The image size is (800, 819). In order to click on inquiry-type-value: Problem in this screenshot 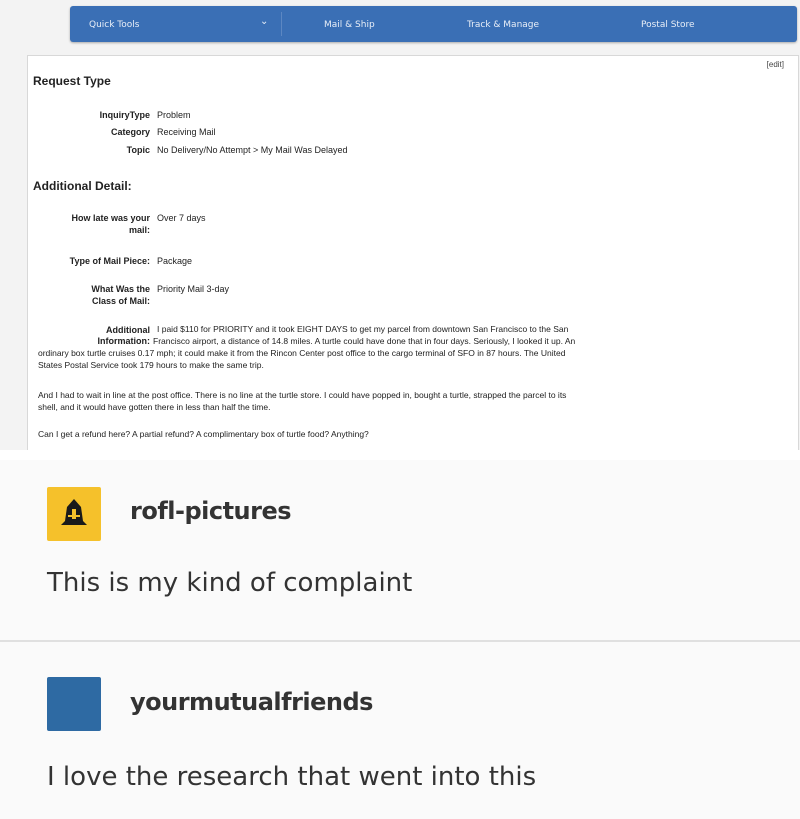, I will do `click(174, 115)`.